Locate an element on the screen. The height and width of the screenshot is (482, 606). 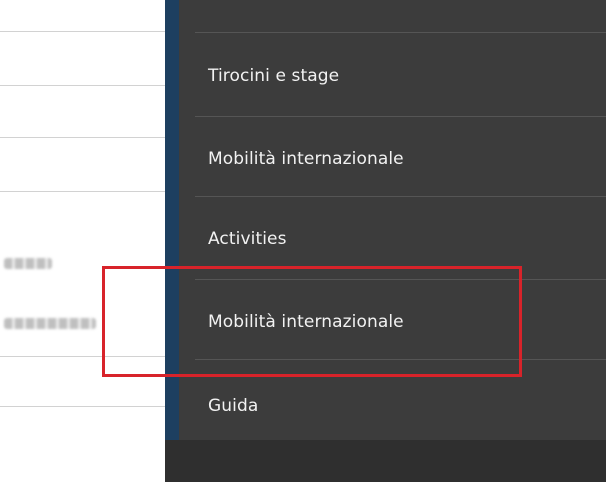
menu-item-mobilita-internazionale: Mobilità internazionale is located at coordinates (400, 158).